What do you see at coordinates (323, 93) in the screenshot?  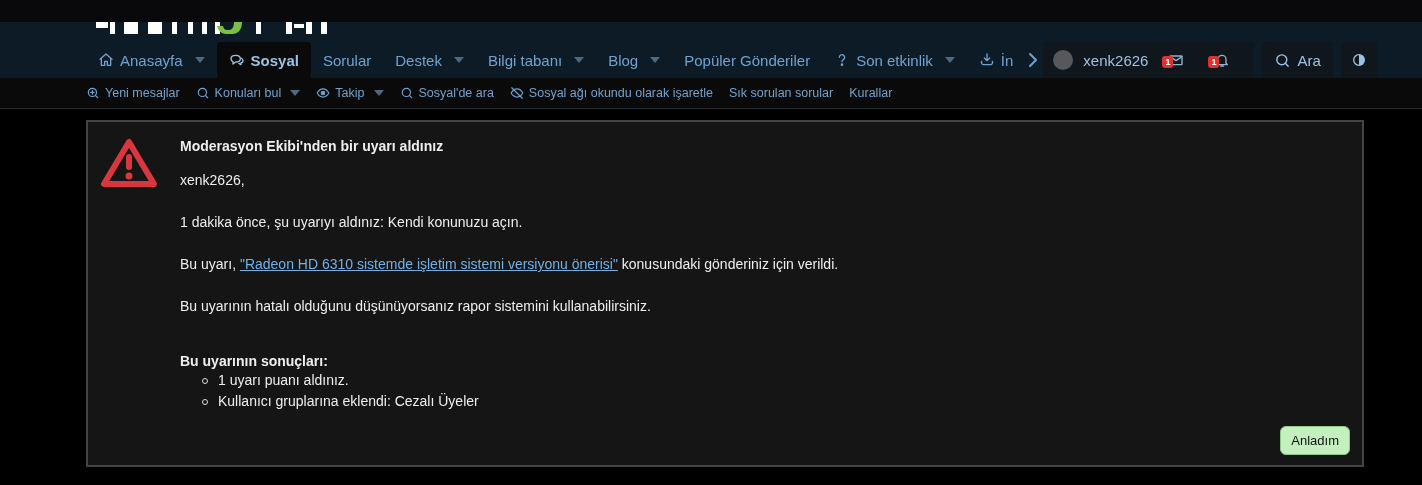 I see `eye-icon` at bounding box center [323, 93].